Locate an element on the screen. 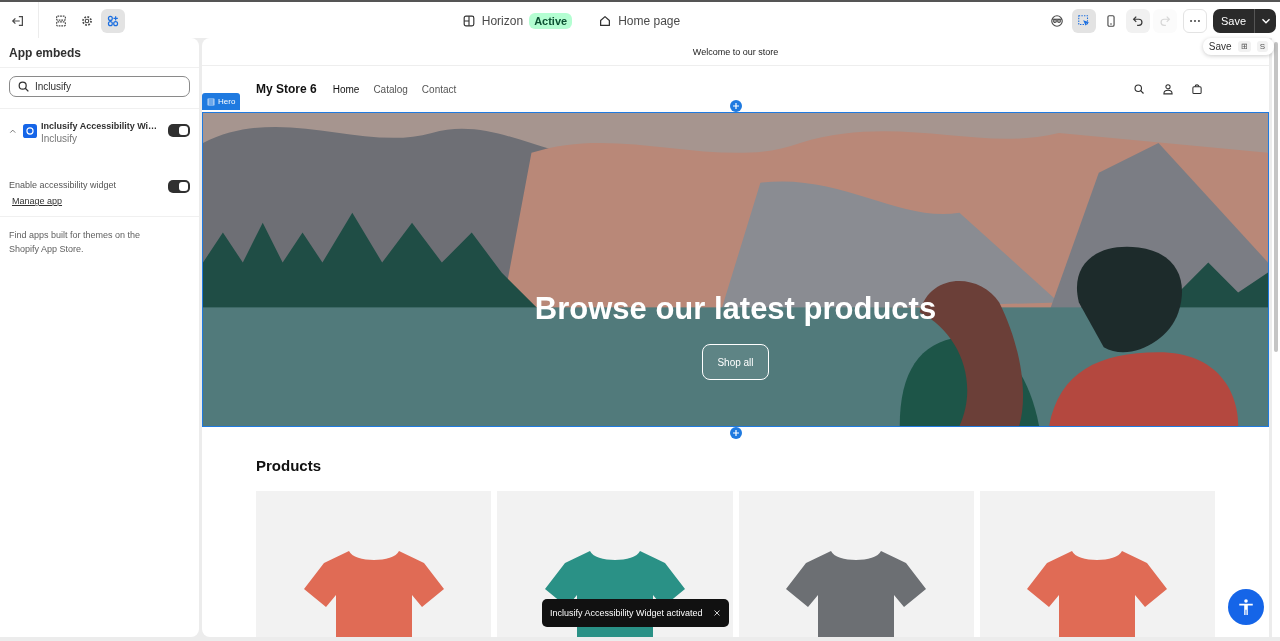  shortcut-key: S is located at coordinates (1262, 46).